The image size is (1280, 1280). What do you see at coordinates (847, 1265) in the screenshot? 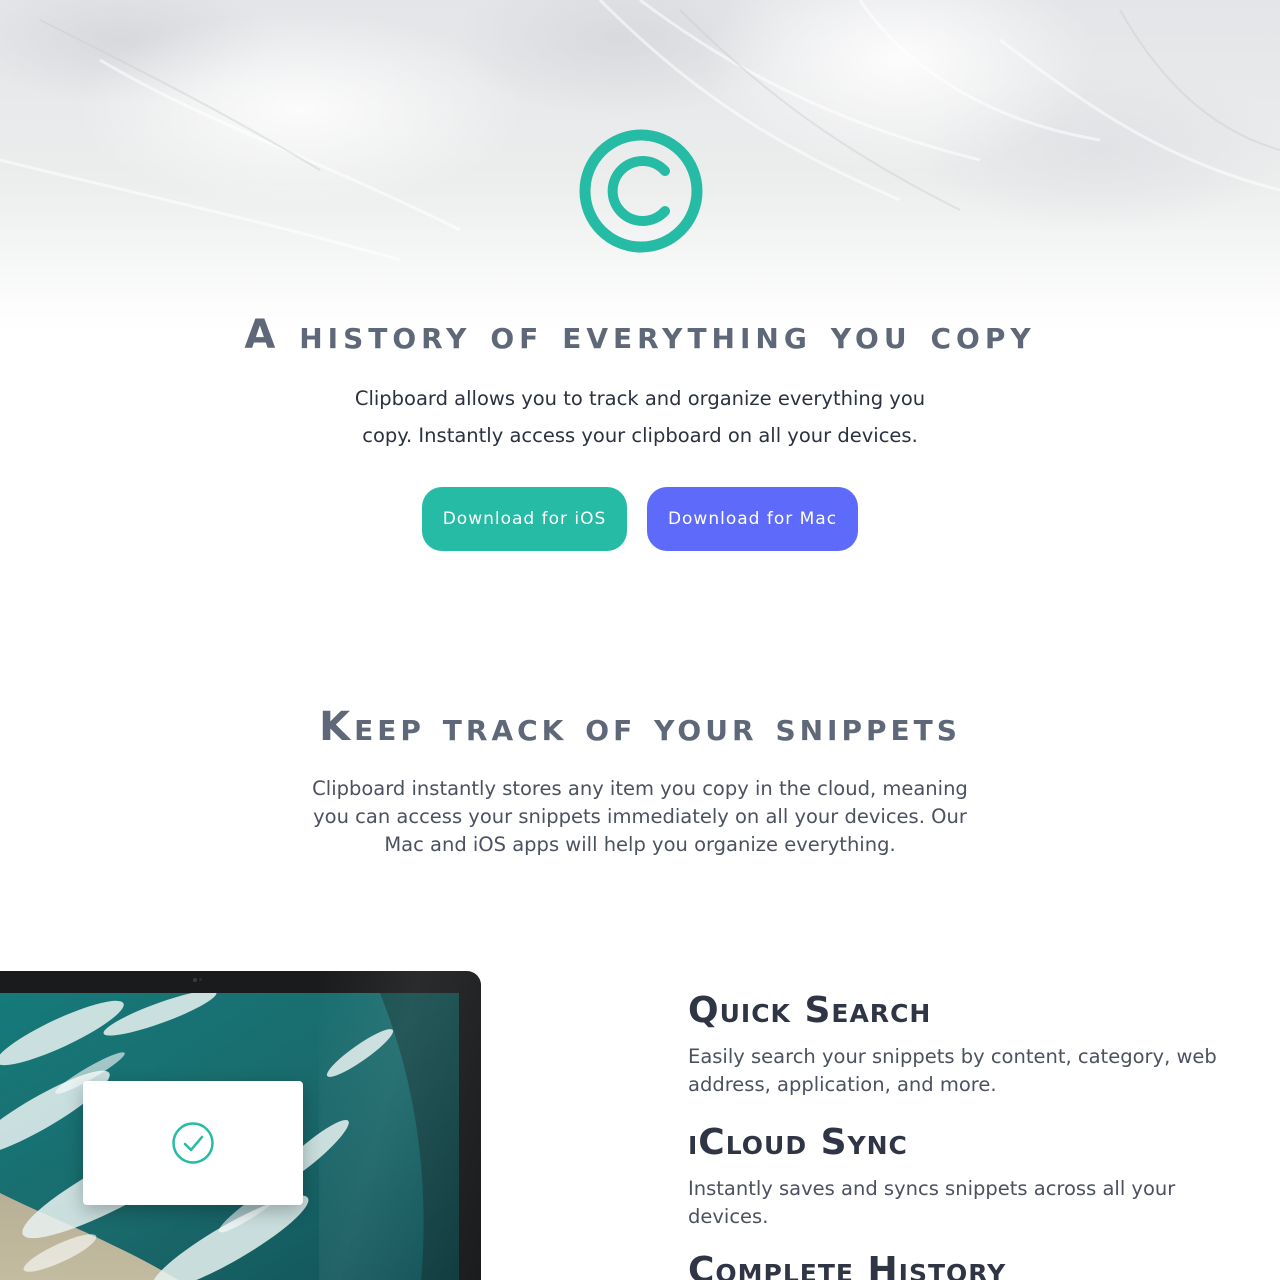
I see `feature-title-complete-history: Complete History` at bounding box center [847, 1265].